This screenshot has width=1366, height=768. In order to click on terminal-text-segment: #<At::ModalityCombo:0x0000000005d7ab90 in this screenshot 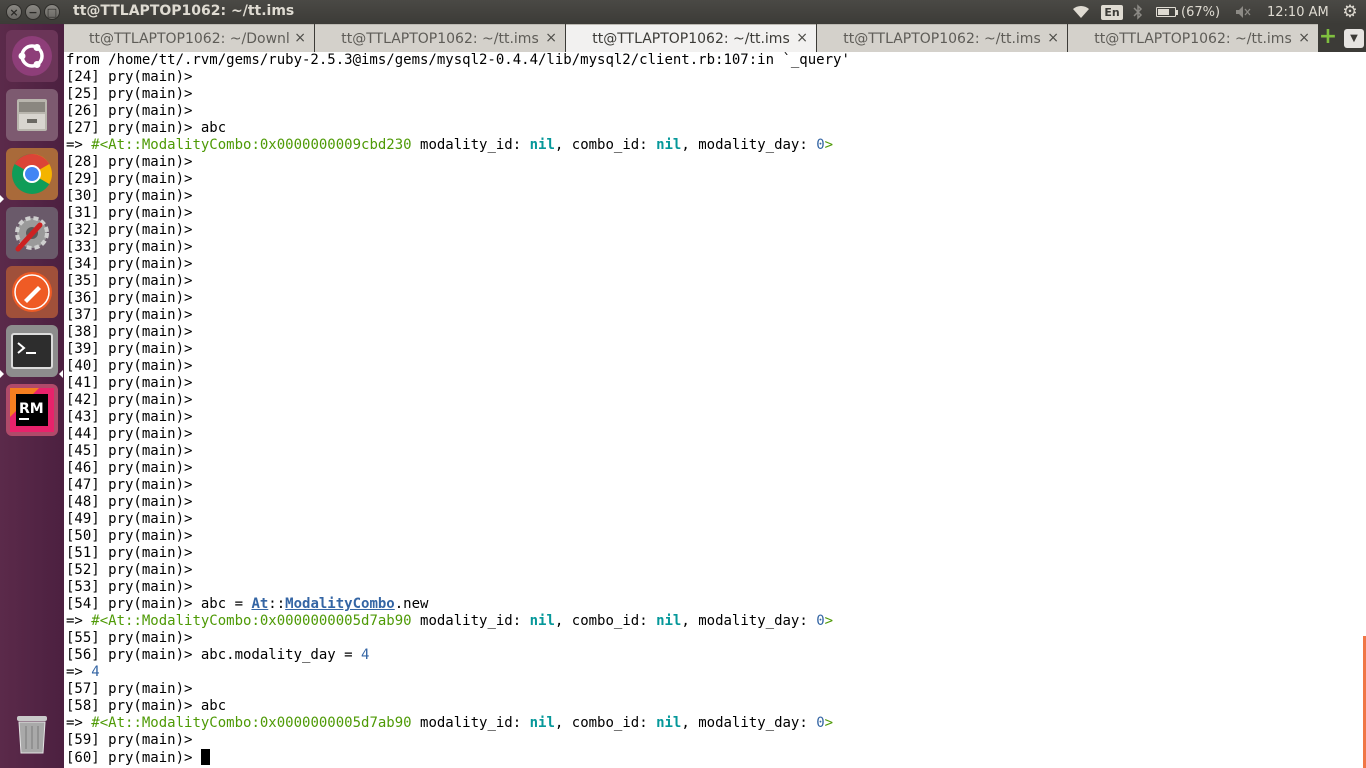, I will do `click(251, 621)`.